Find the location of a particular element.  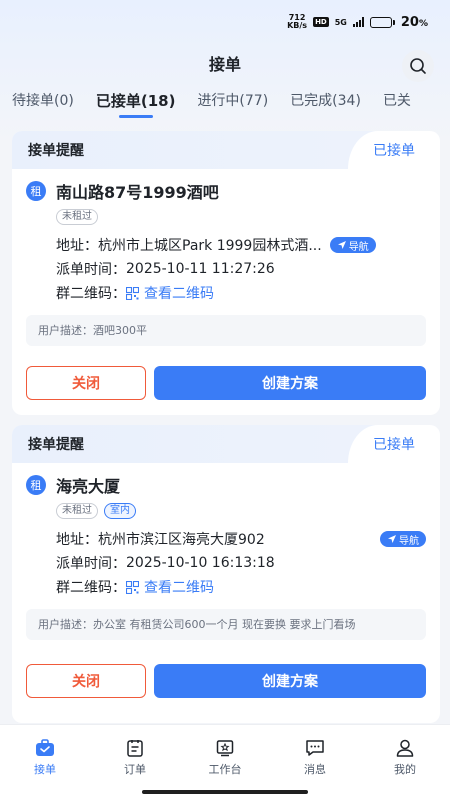

briefcase-icon is located at coordinates (45, 747).